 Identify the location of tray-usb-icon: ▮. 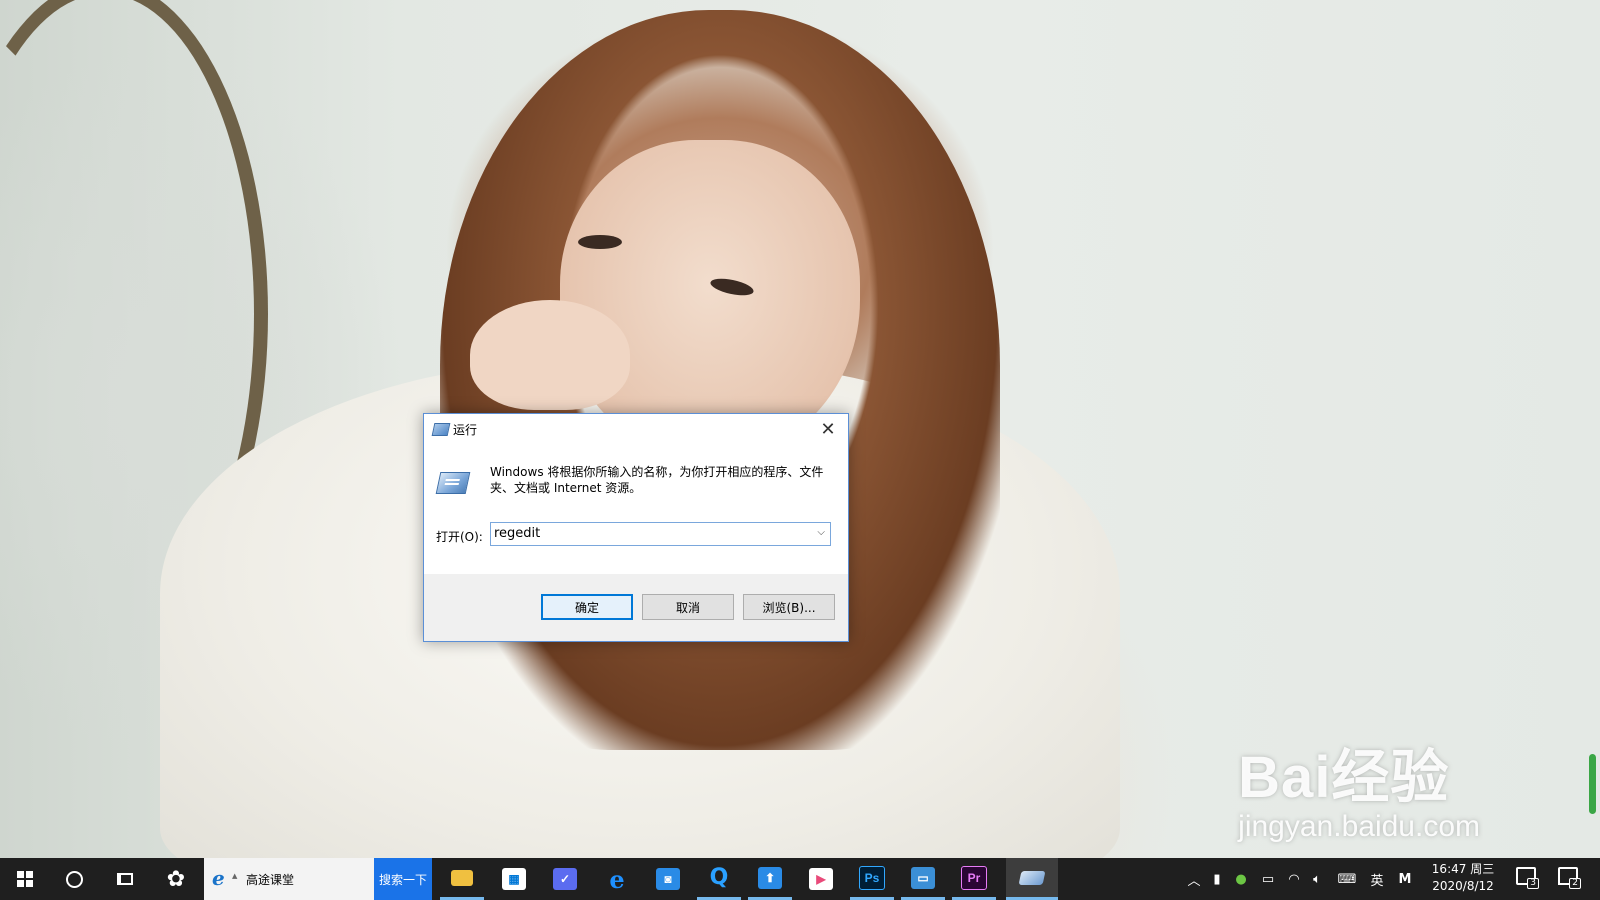
(1217, 879).